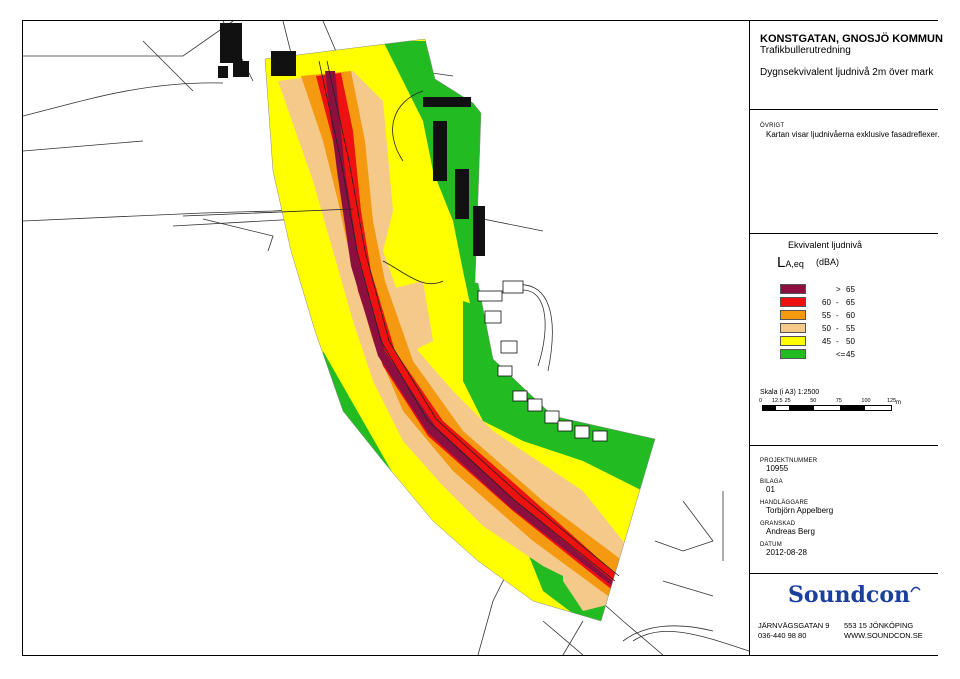 Image resolution: width=960 pixels, height=679 pixels. I want to click on scale-tick-label: 25, so click(787, 401).